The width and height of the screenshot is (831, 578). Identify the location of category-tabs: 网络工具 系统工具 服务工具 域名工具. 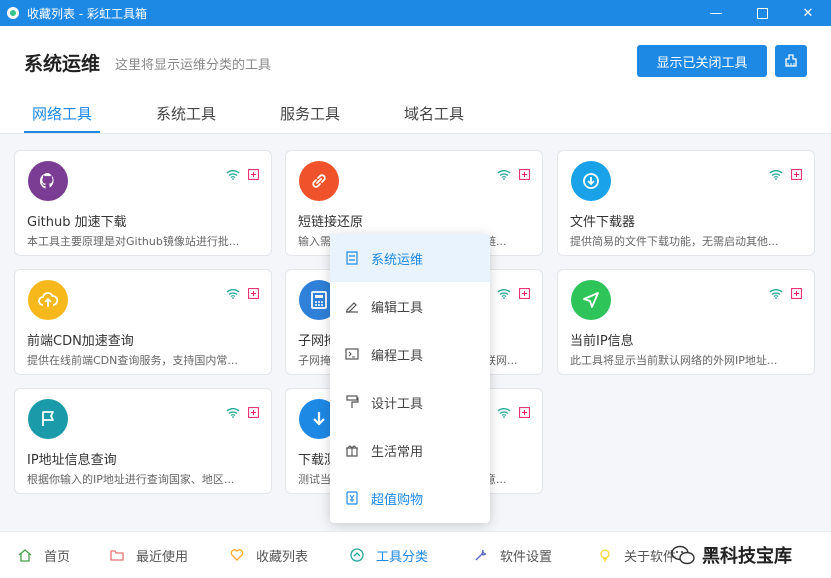
(272, 118).